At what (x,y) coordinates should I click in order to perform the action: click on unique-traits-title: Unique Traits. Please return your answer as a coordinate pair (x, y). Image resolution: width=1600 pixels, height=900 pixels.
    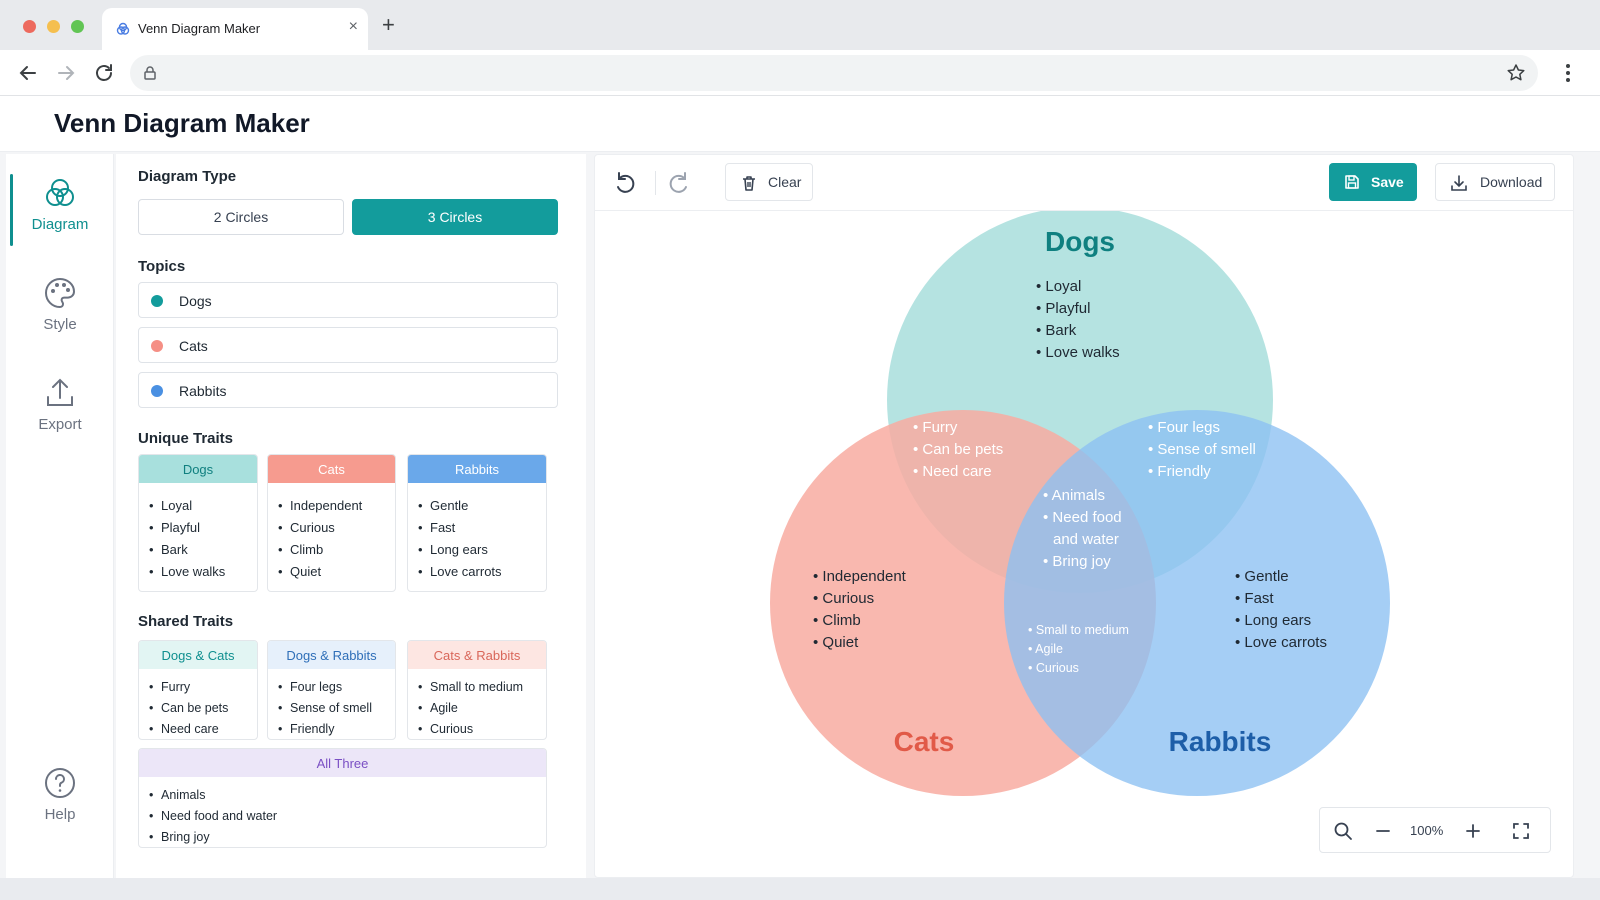
    Looking at the image, I should click on (186, 438).